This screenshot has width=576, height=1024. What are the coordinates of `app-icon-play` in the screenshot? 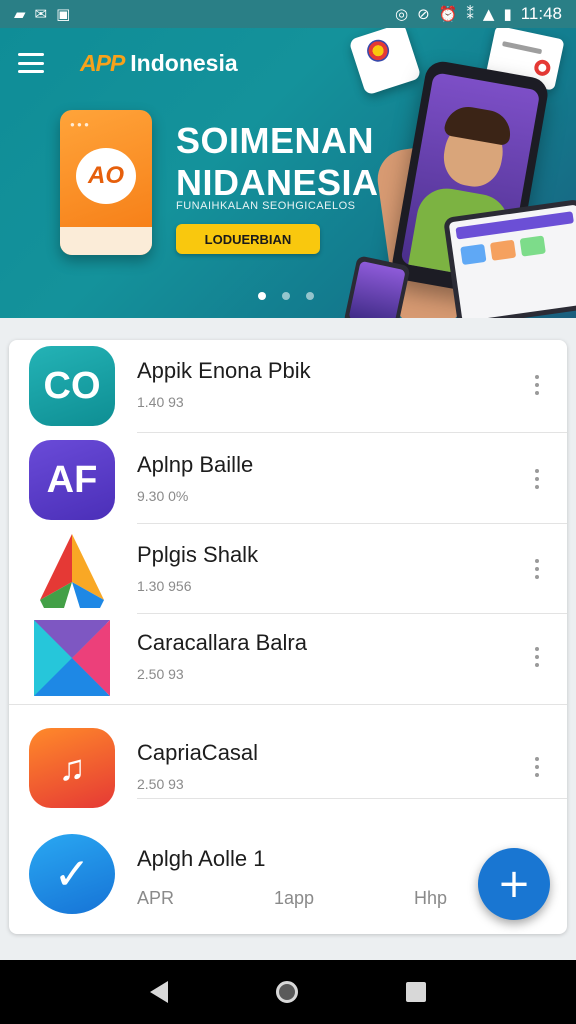 It's located at (72, 658).